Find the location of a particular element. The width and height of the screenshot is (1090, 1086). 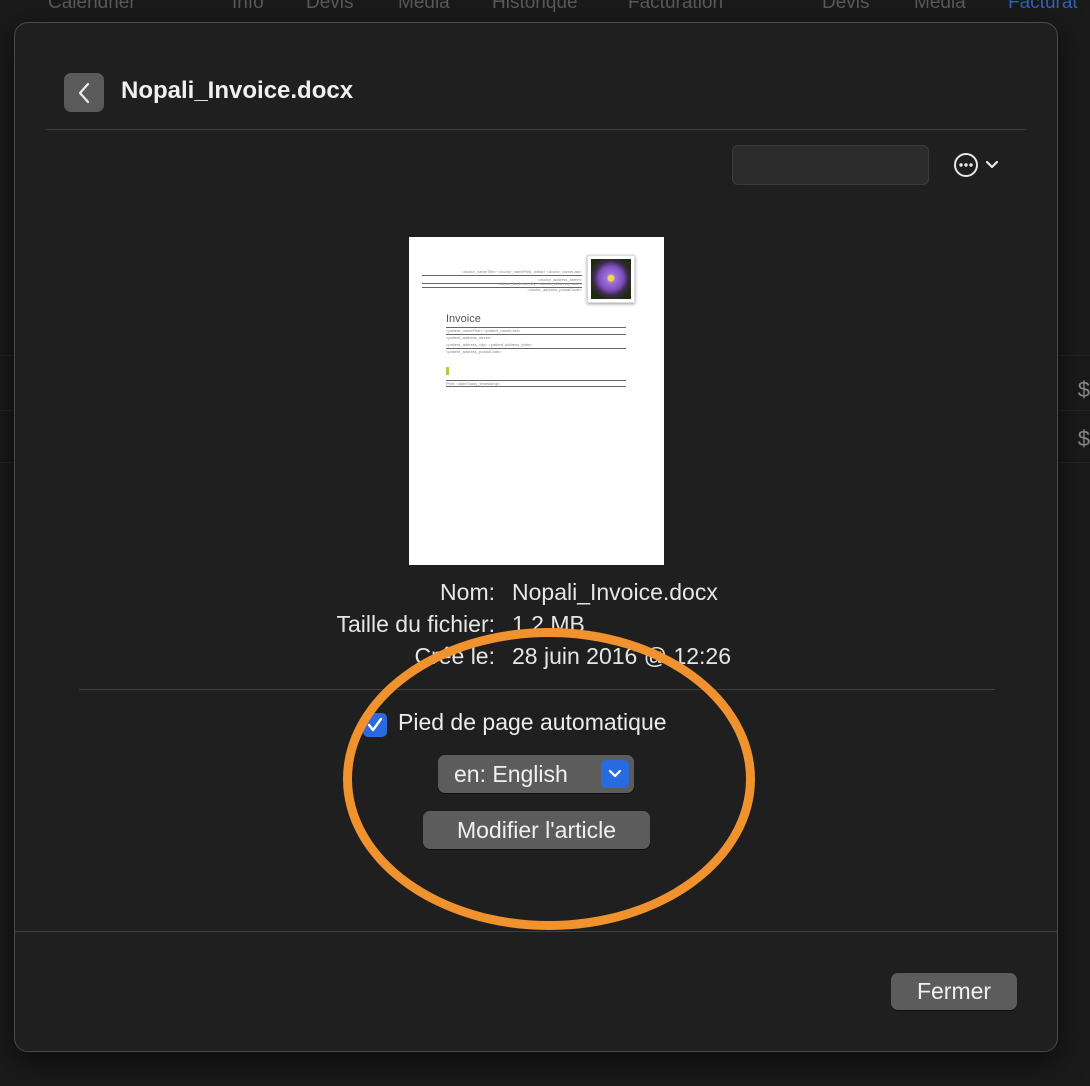

chevron-left-icon is located at coordinates (84, 92).